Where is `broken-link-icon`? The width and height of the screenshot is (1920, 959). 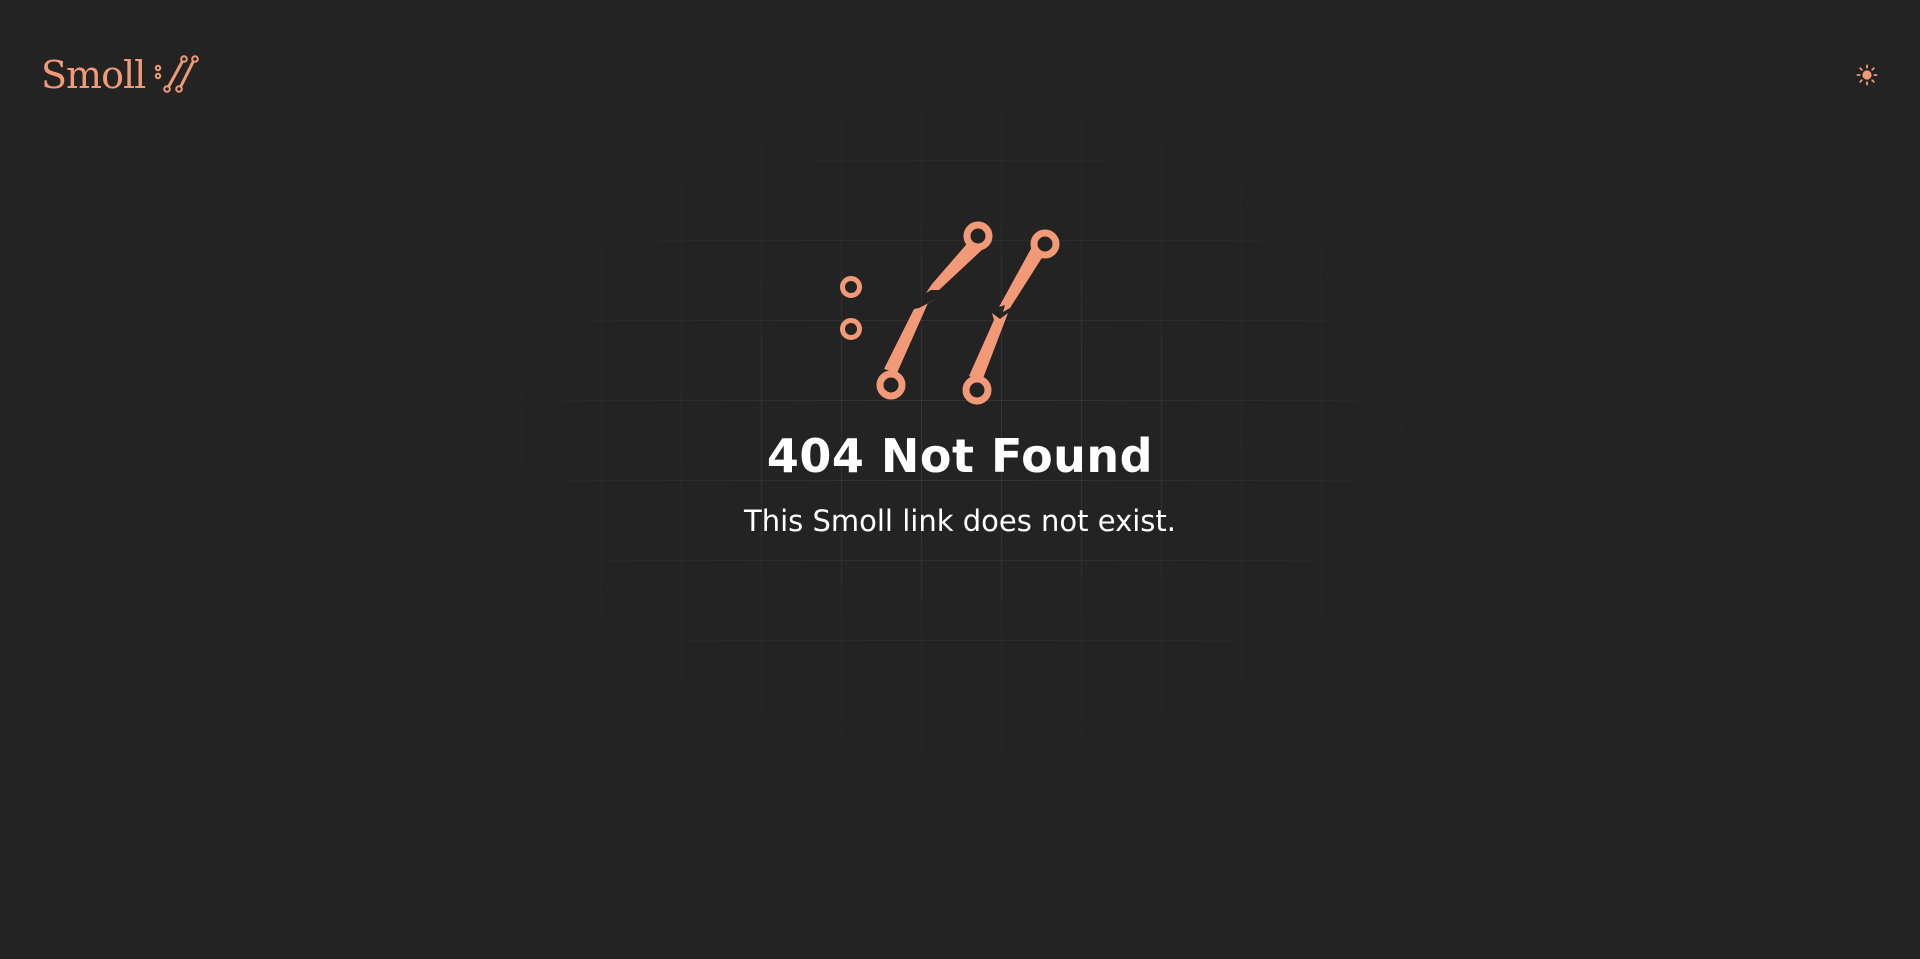 broken-link-icon is located at coordinates (950, 313).